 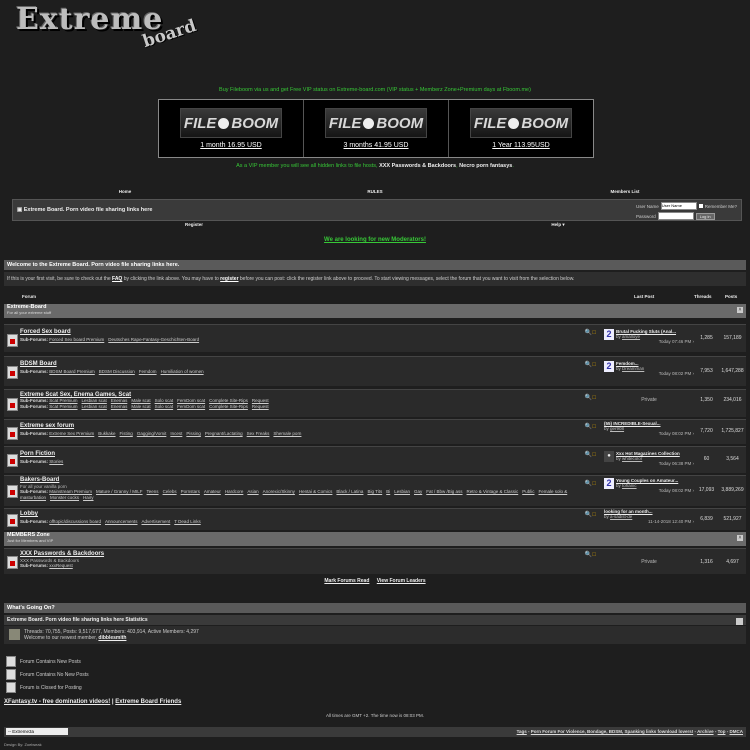 I want to click on forum-title: XXX Passwords & Backdoors, so click(x=301, y=554).